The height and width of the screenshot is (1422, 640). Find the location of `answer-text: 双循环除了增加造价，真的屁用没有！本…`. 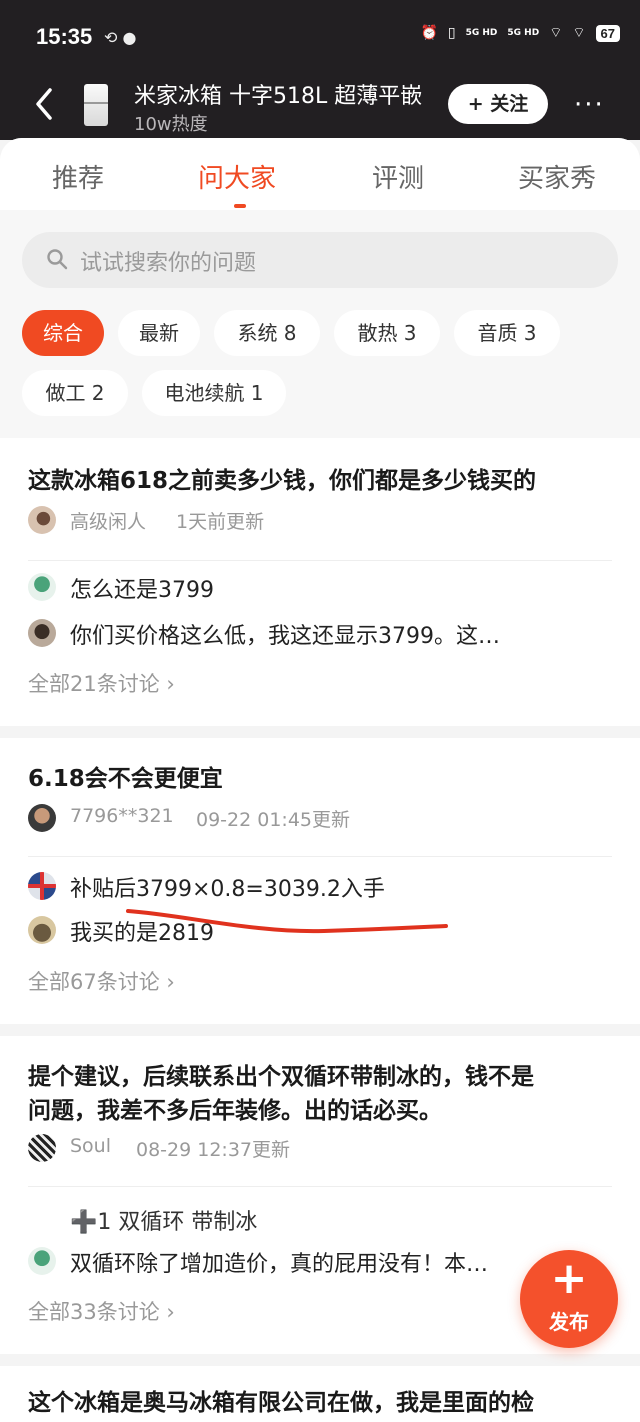

answer-text: 双循环除了增加造价，真的屁用没有！本… is located at coordinates (279, 1262).